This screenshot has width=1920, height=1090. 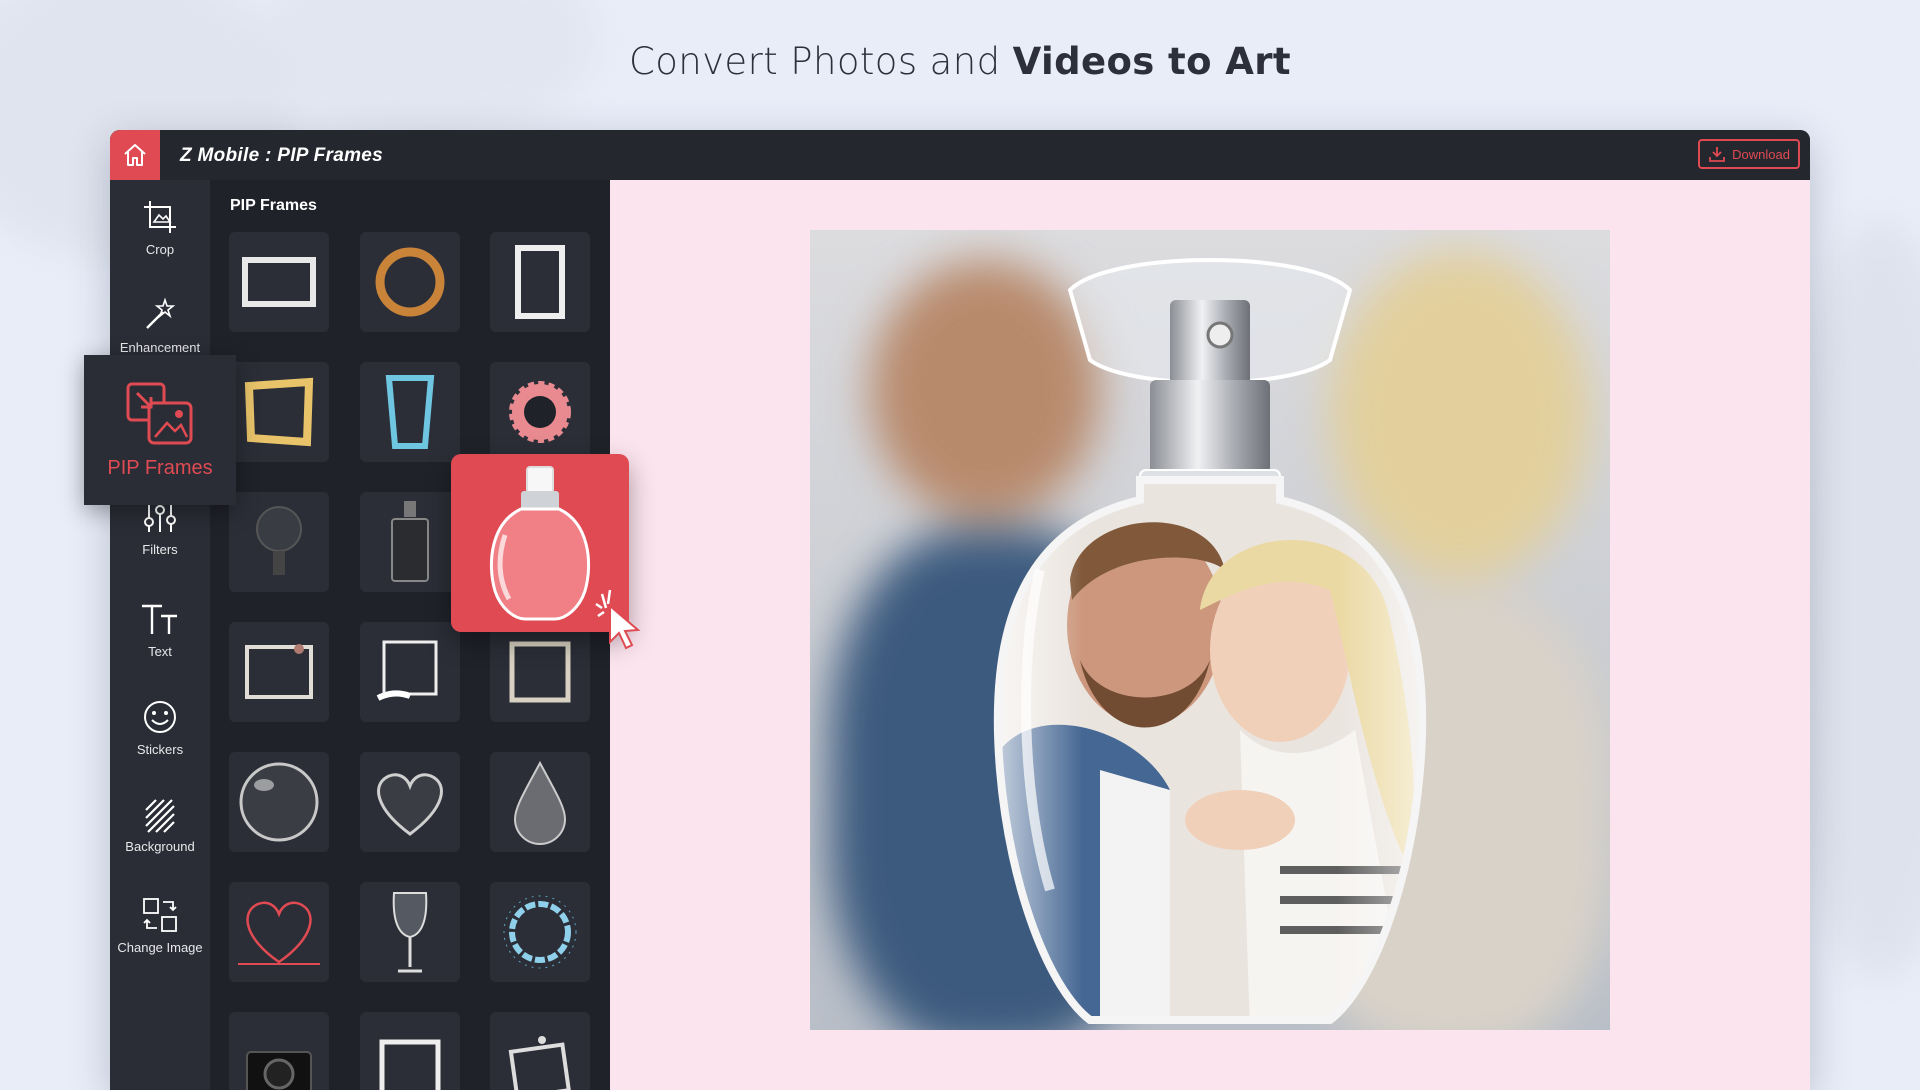 I want to click on bubble-frame-icon, so click(x=279, y=802).